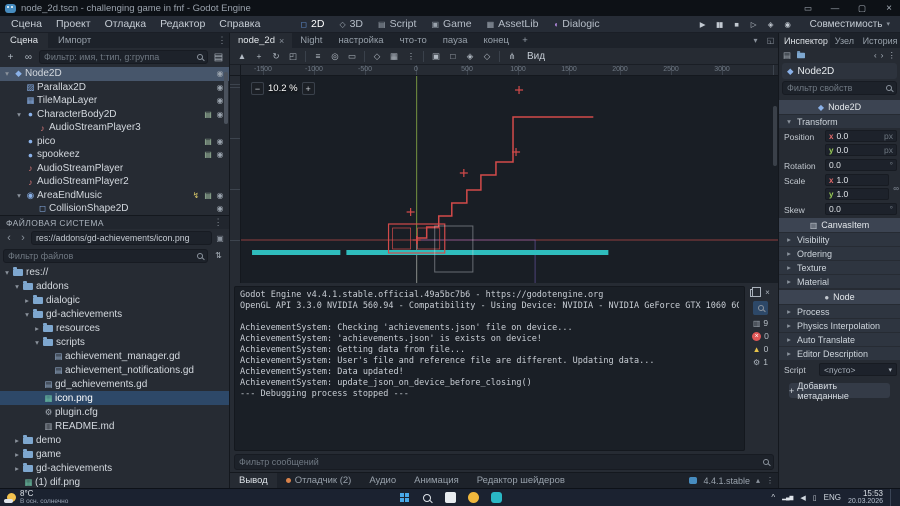 This screenshot has width=900, height=506. I want to click on zoom-out-button: −, so click(257, 88).